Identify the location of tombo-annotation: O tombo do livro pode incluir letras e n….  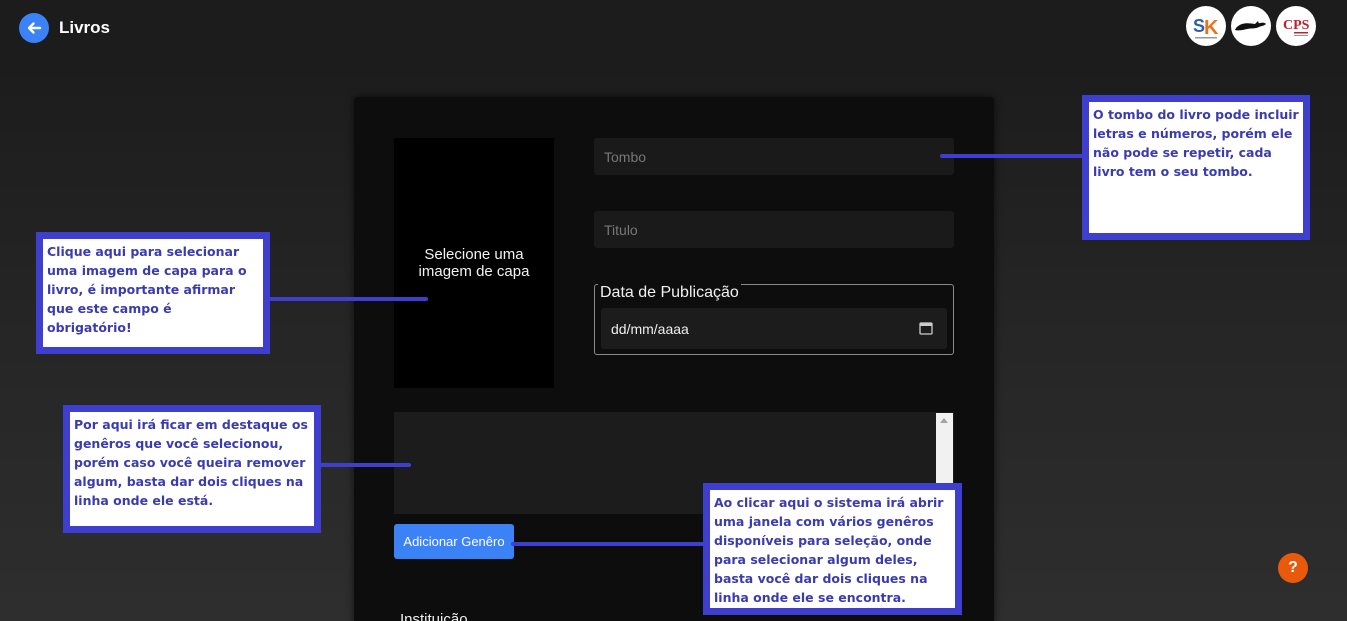
(1196, 167).